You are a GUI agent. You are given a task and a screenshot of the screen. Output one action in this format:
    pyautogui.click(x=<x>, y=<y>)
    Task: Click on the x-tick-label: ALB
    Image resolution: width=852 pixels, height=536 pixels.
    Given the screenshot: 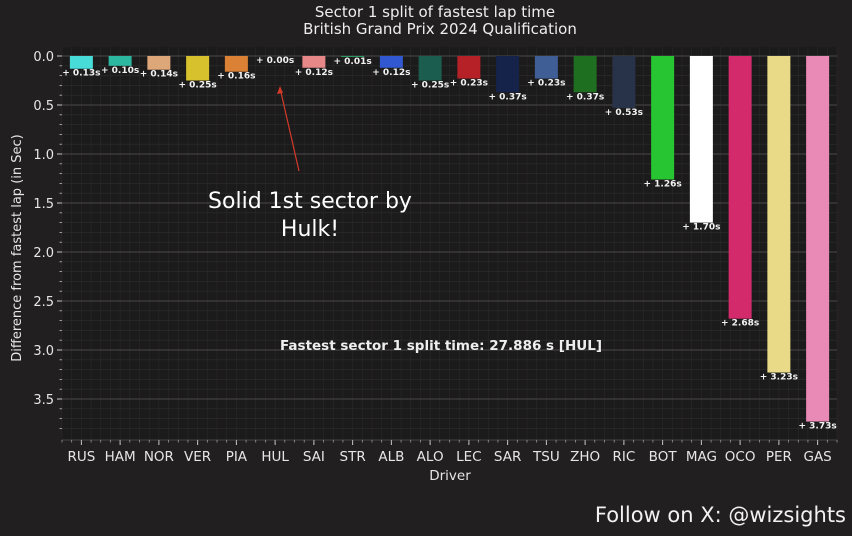 What is the action you would take?
    pyautogui.click(x=391, y=457)
    